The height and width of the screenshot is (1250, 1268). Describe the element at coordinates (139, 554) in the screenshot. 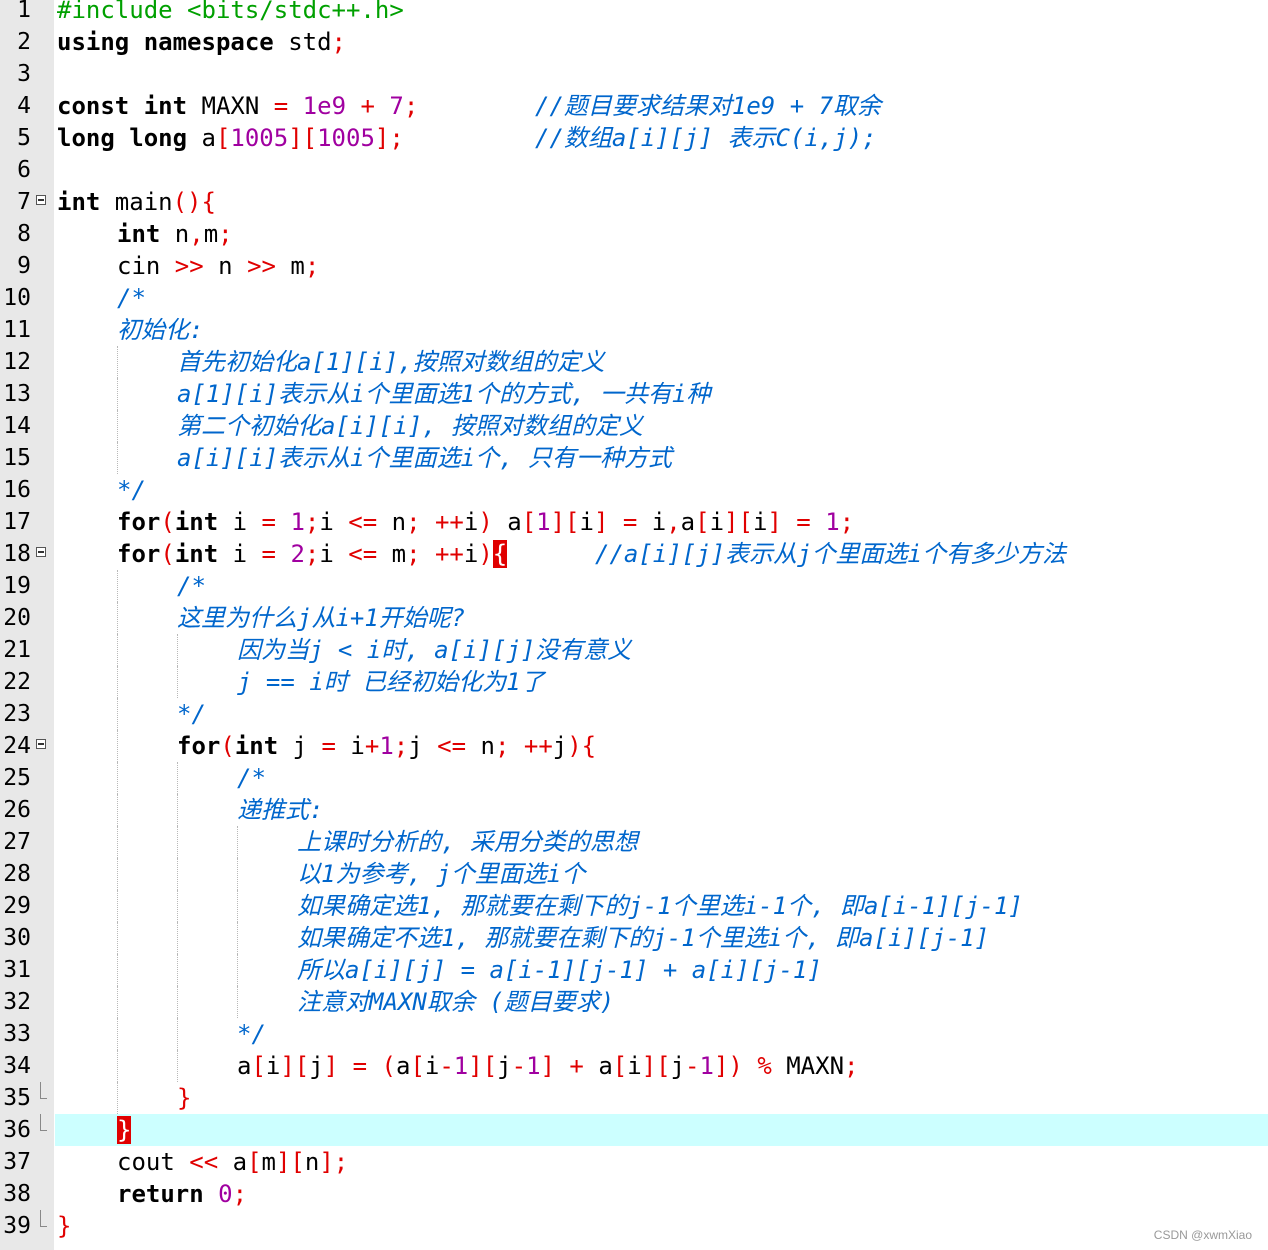

I see `code-token: for` at that location.